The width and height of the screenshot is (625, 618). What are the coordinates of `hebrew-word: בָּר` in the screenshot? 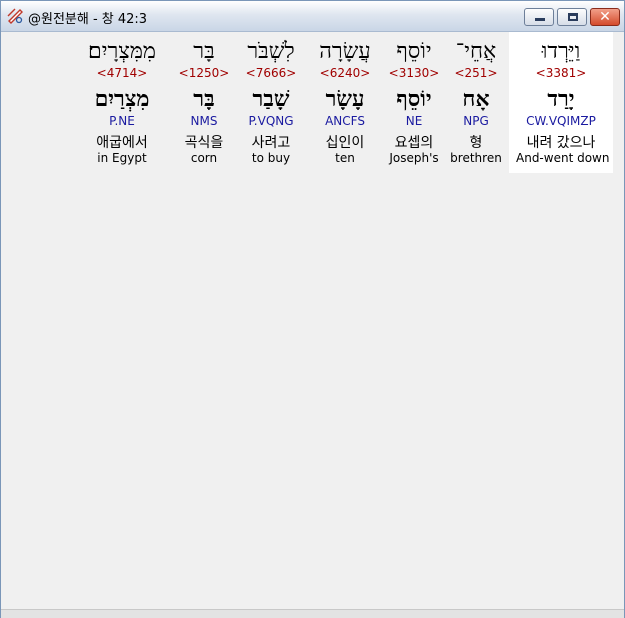 It's located at (204, 51).